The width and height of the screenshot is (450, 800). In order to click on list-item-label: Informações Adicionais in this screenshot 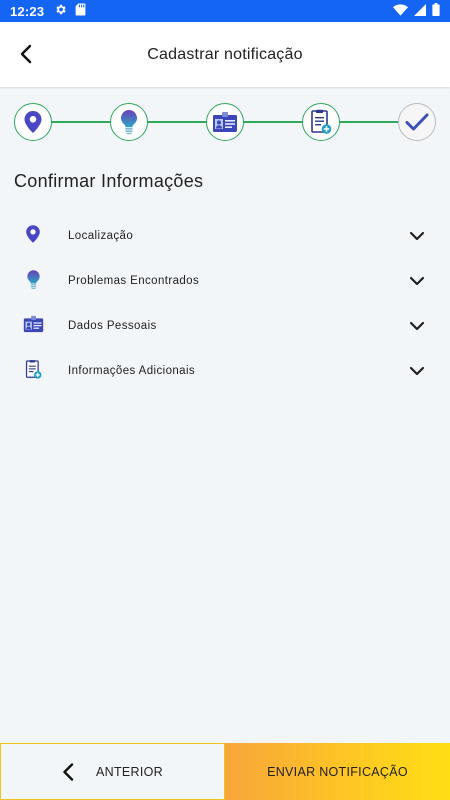, I will do `click(132, 370)`.